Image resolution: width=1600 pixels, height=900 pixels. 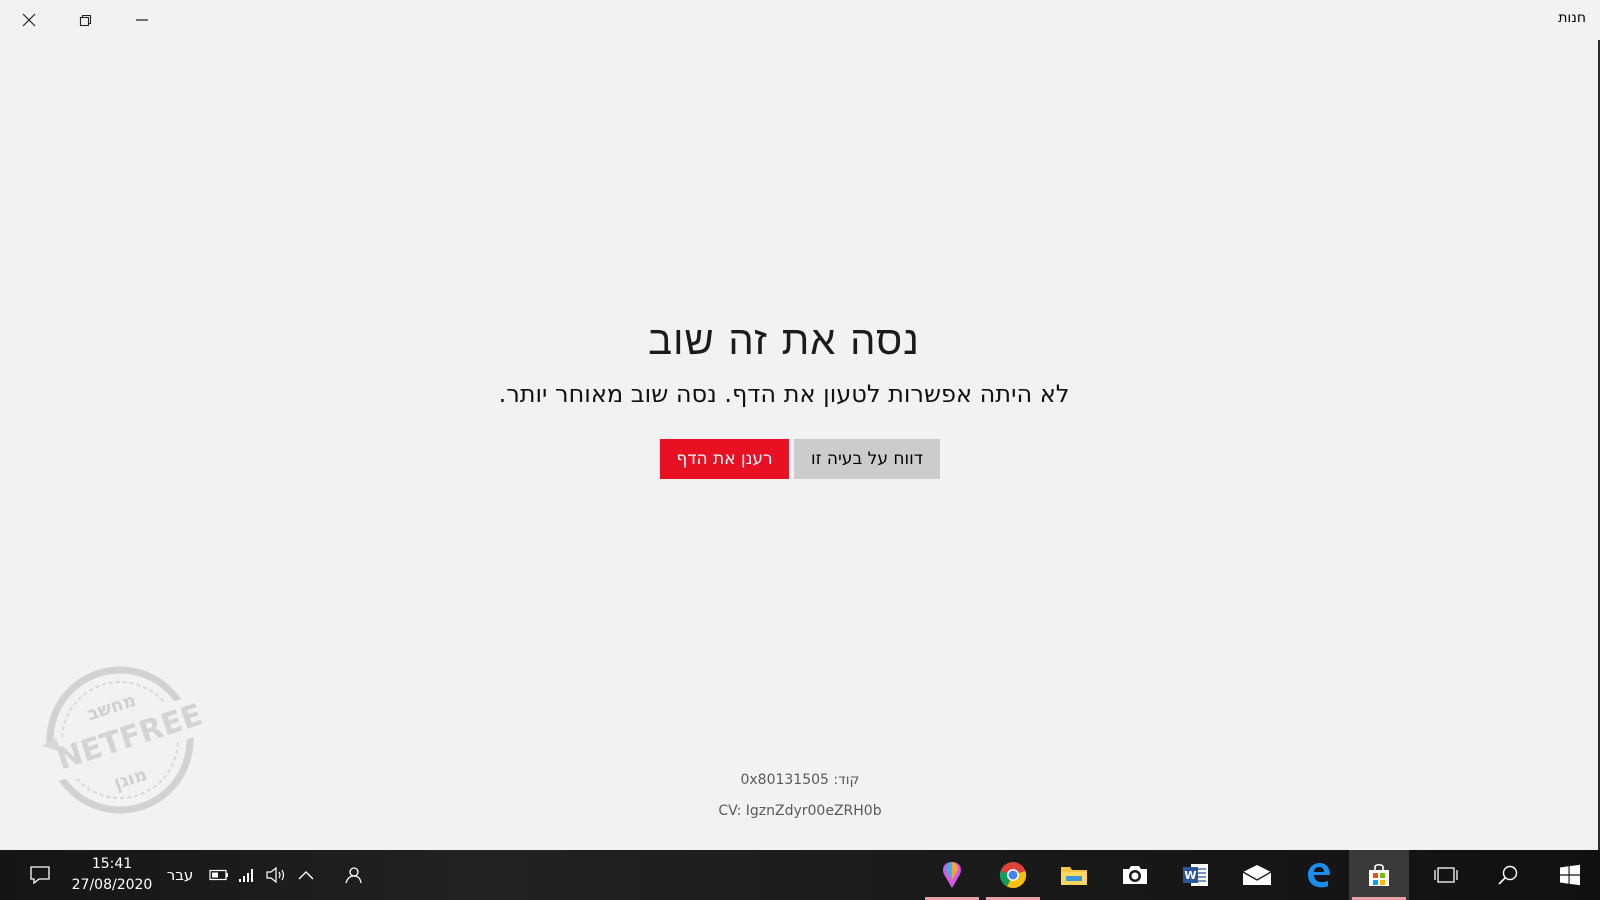 What do you see at coordinates (800, 875) in the screenshot?
I see `taskbar: 15:41 27/08/2020 עבר W` at bounding box center [800, 875].